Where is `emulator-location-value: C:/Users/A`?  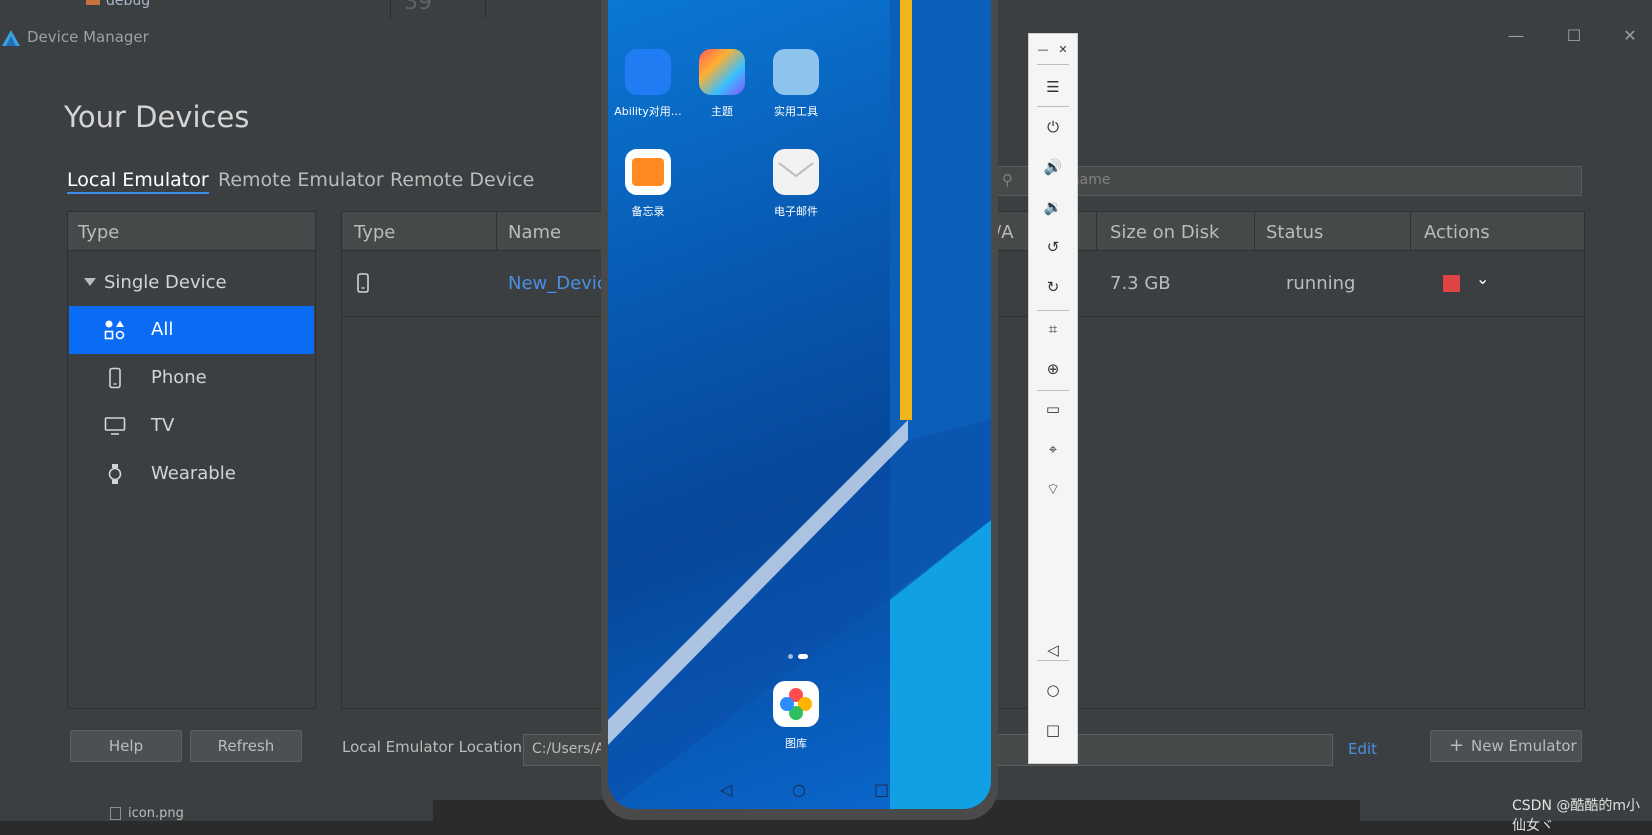
emulator-location-value: C:/Users/A is located at coordinates (568, 749).